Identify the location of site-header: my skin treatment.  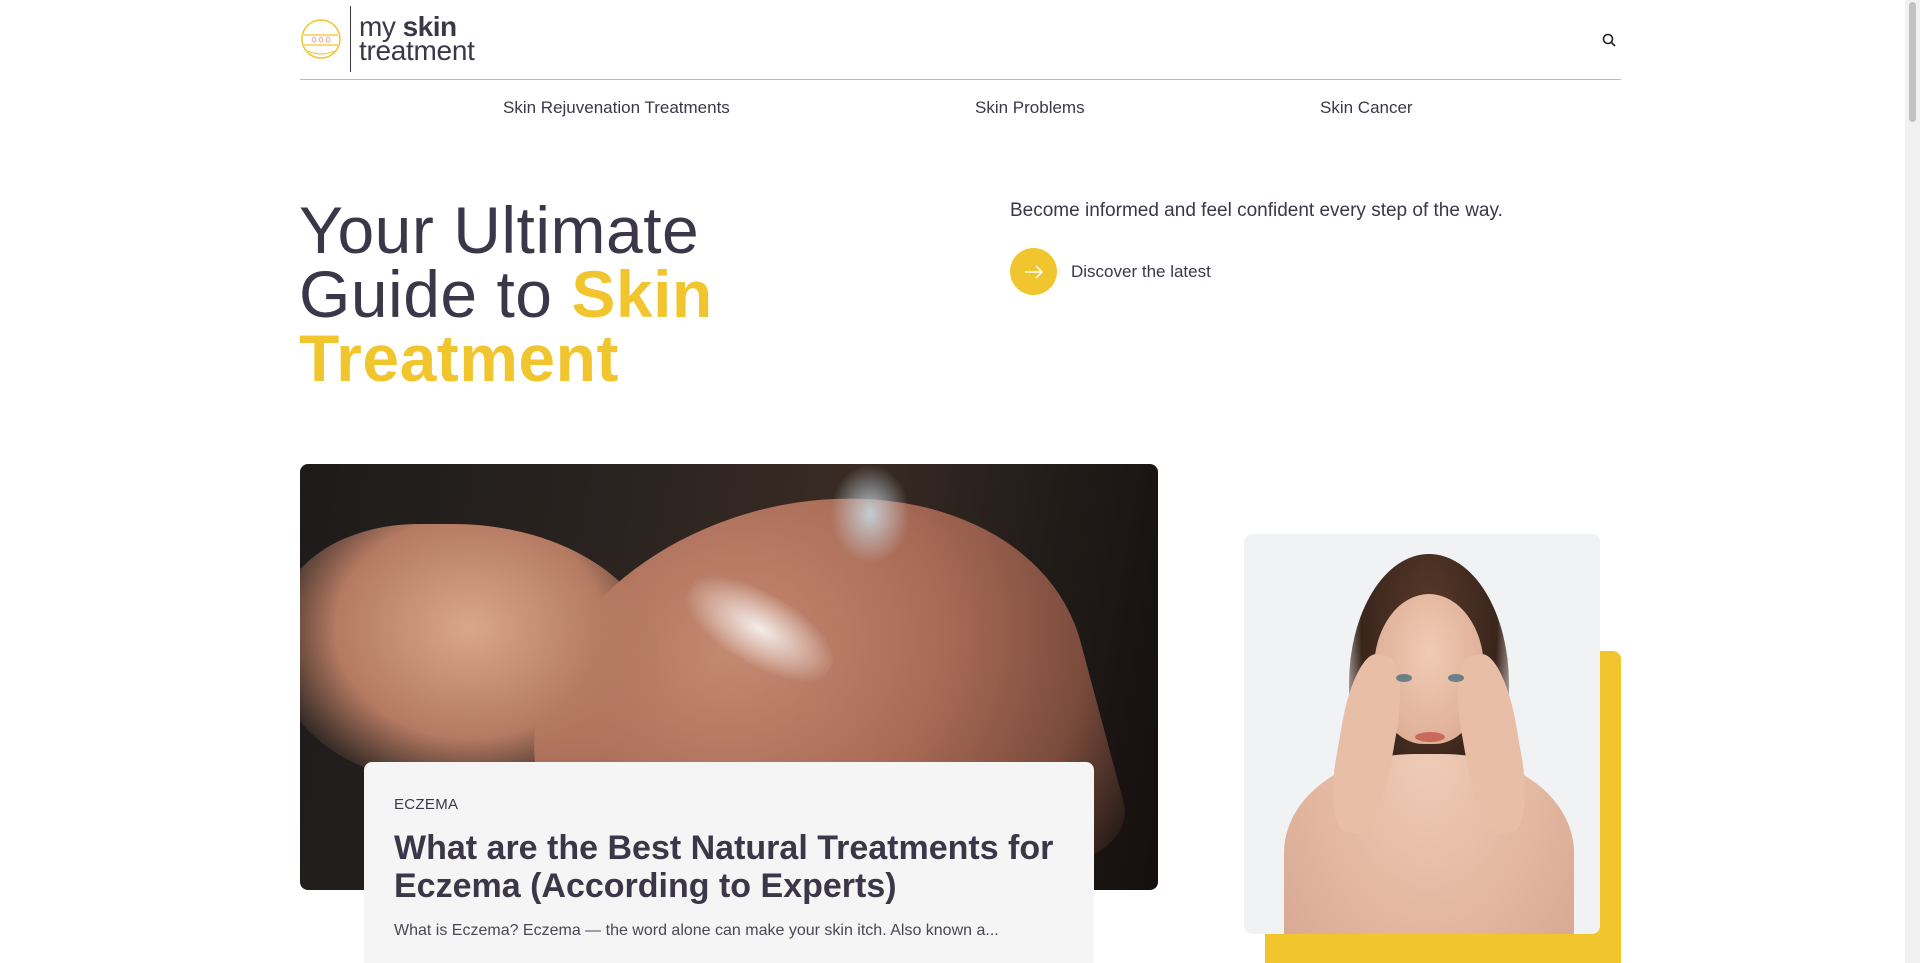
(960, 40).